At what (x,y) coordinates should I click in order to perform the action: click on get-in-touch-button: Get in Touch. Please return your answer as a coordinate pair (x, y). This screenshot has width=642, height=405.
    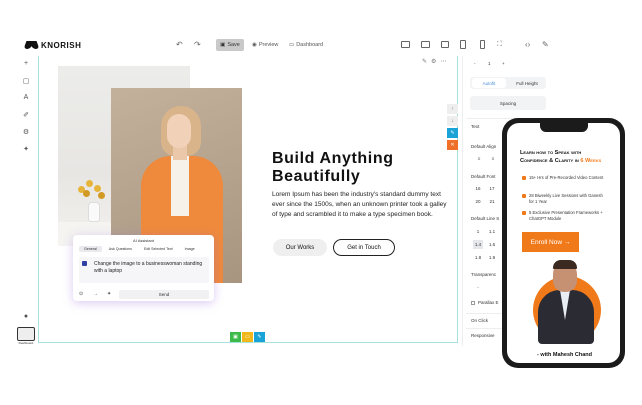
    Looking at the image, I should click on (364, 247).